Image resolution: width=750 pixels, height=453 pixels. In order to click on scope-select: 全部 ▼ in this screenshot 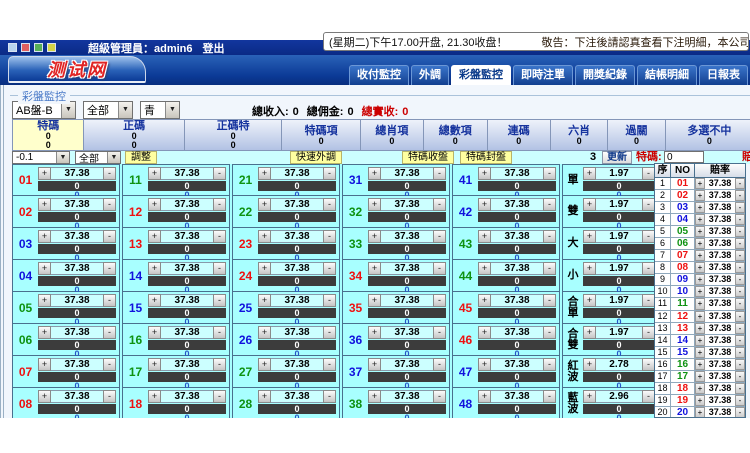, I will do `click(108, 109)`.